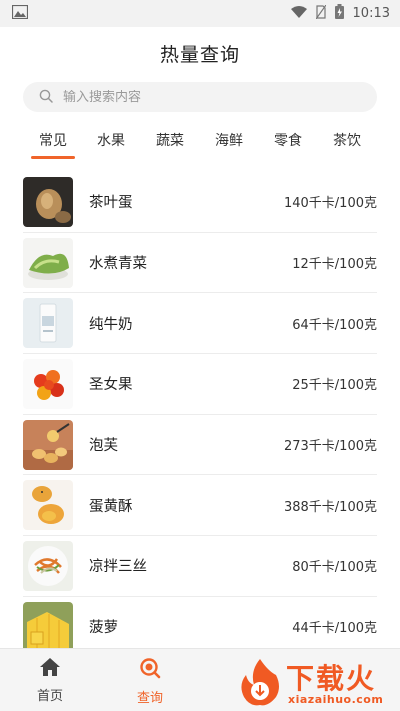 The image size is (400, 711). I want to click on list-item: 蛋黄酥 388千卡/100克, so click(200, 506).